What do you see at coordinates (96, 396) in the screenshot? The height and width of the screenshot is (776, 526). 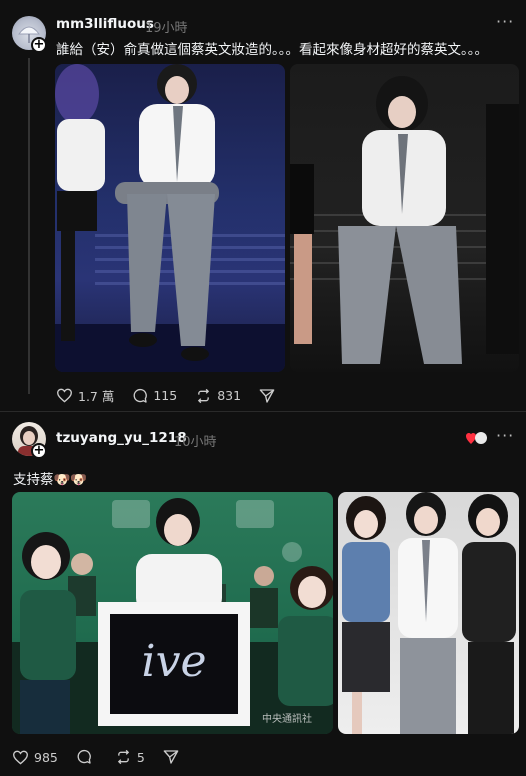 I see `like-count: 1.7 萬` at bounding box center [96, 396].